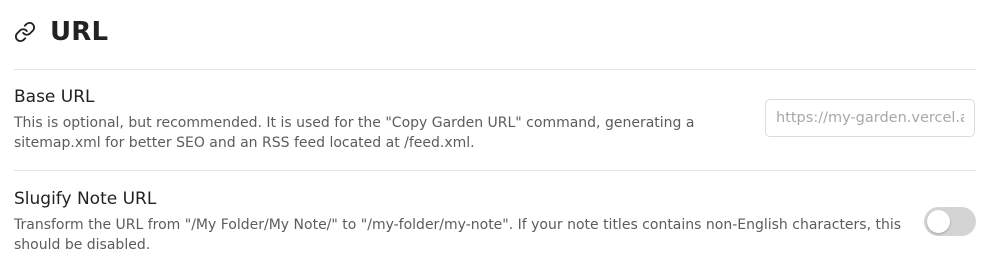  I want to click on base-url-input, so click(870, 118).